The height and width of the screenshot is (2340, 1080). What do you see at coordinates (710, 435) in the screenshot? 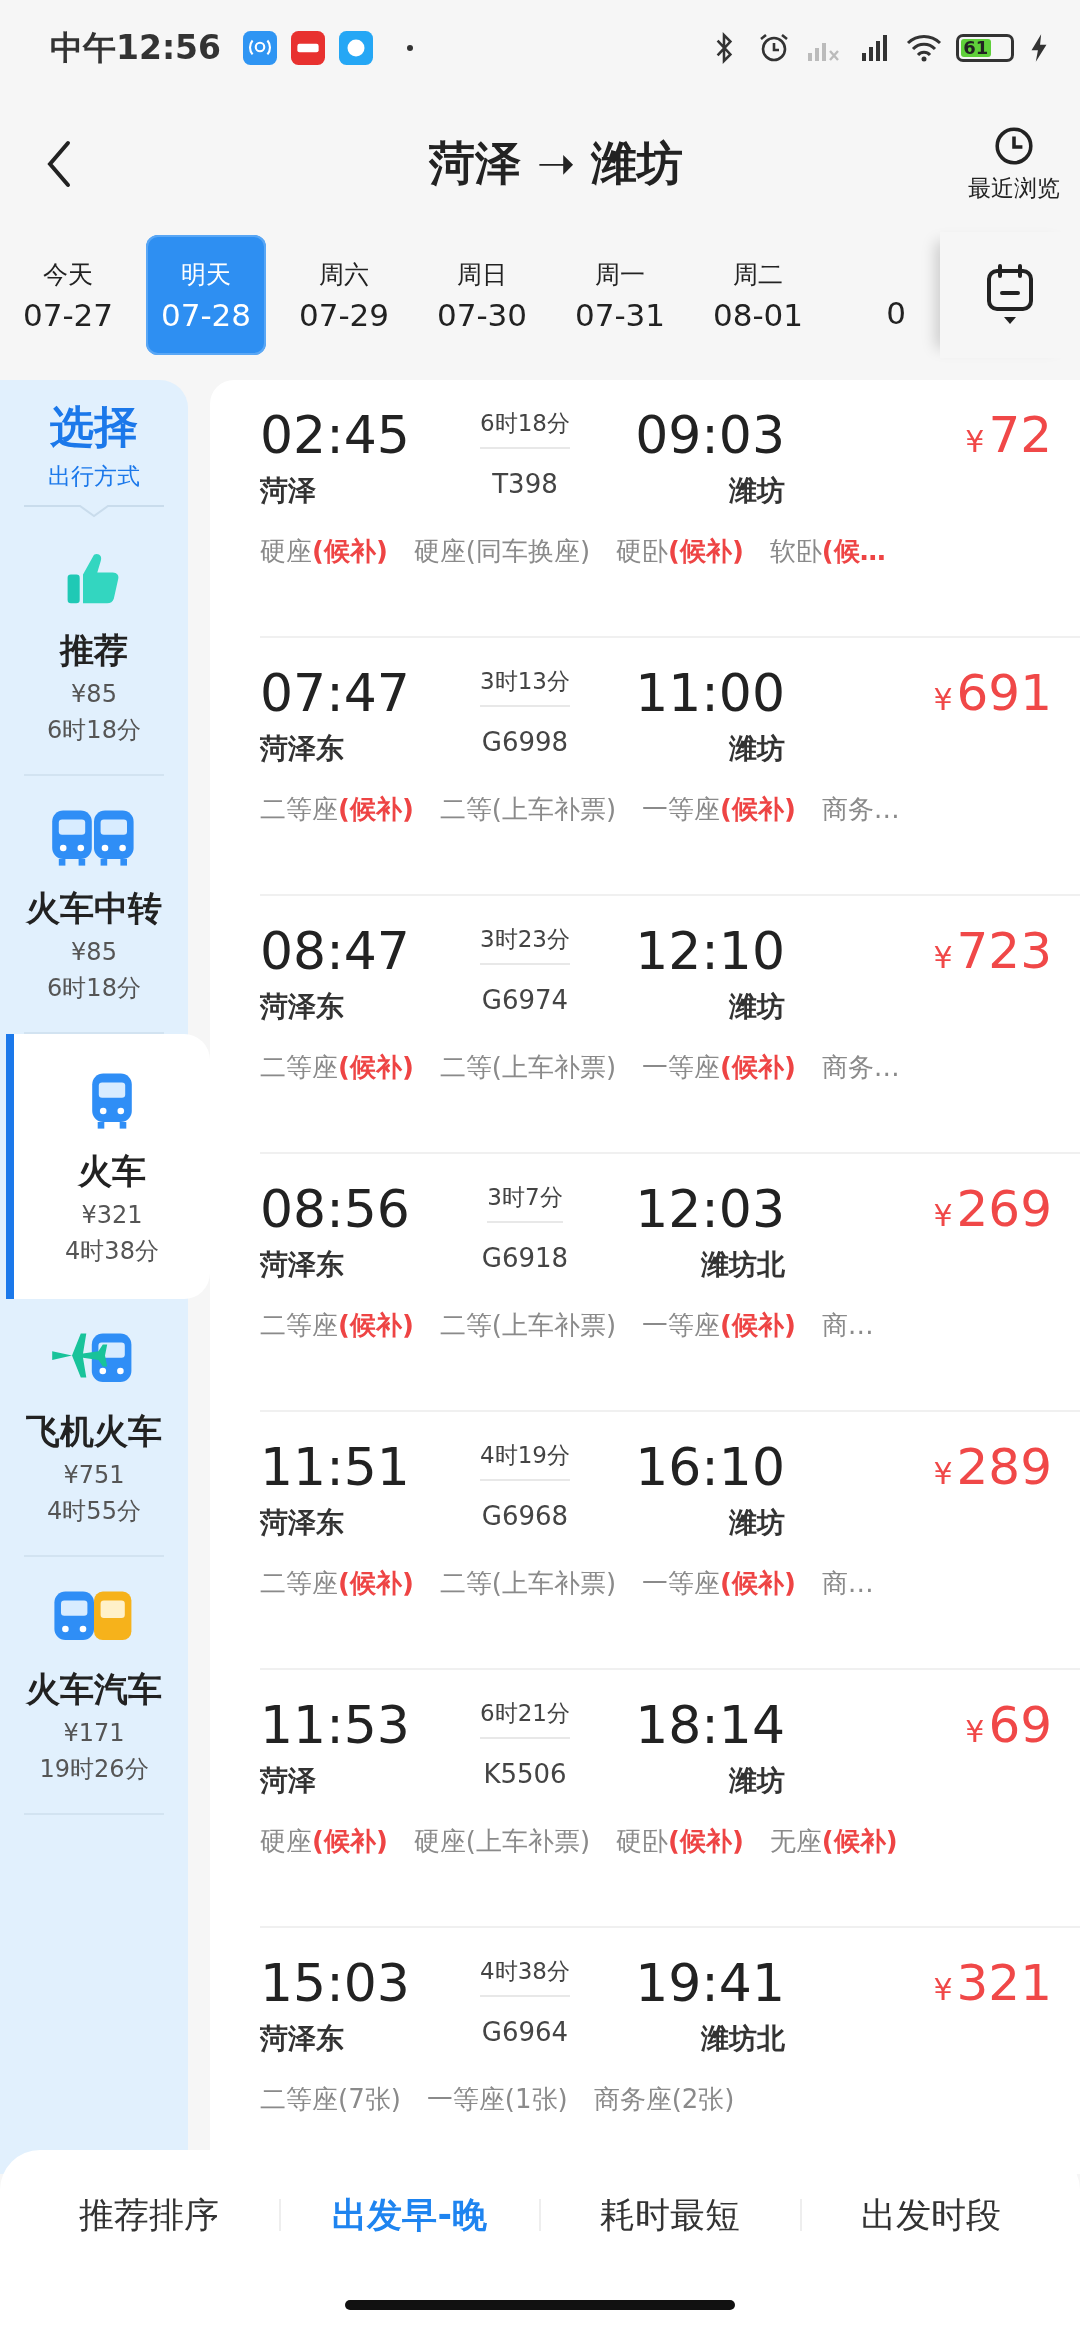
I see `arrive-time: 09:03` at bounding box center [710, 435].